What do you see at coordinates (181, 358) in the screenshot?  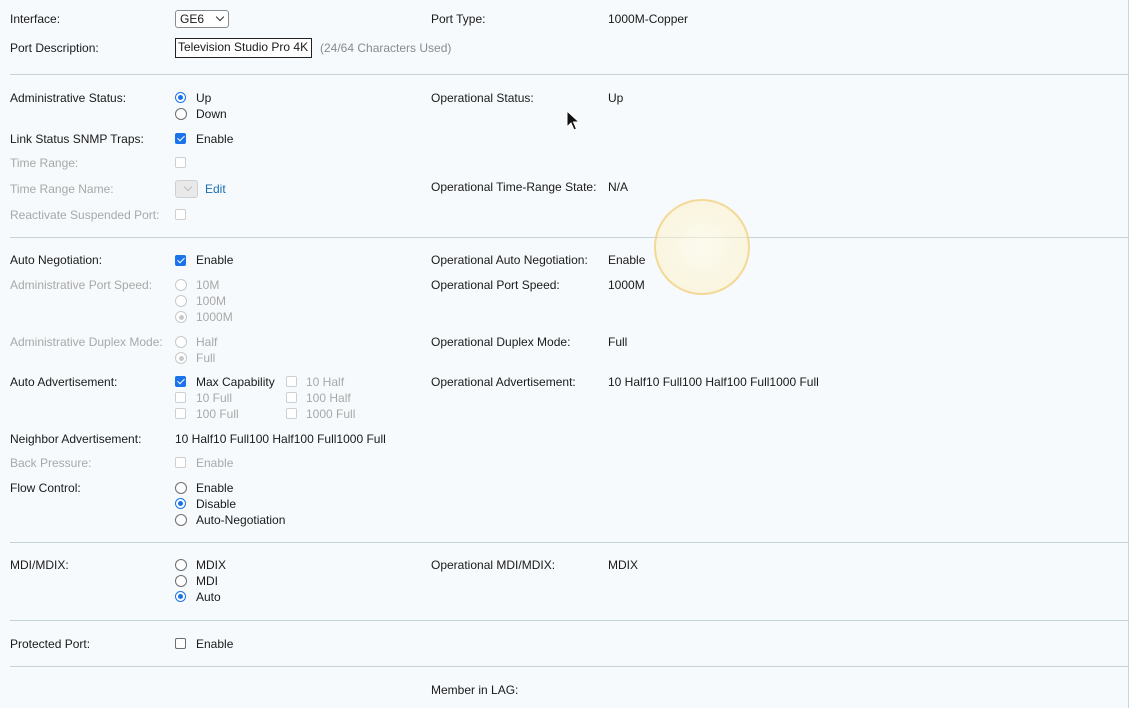 I see `duplex-full-radio` at bounding box center [181, 358].